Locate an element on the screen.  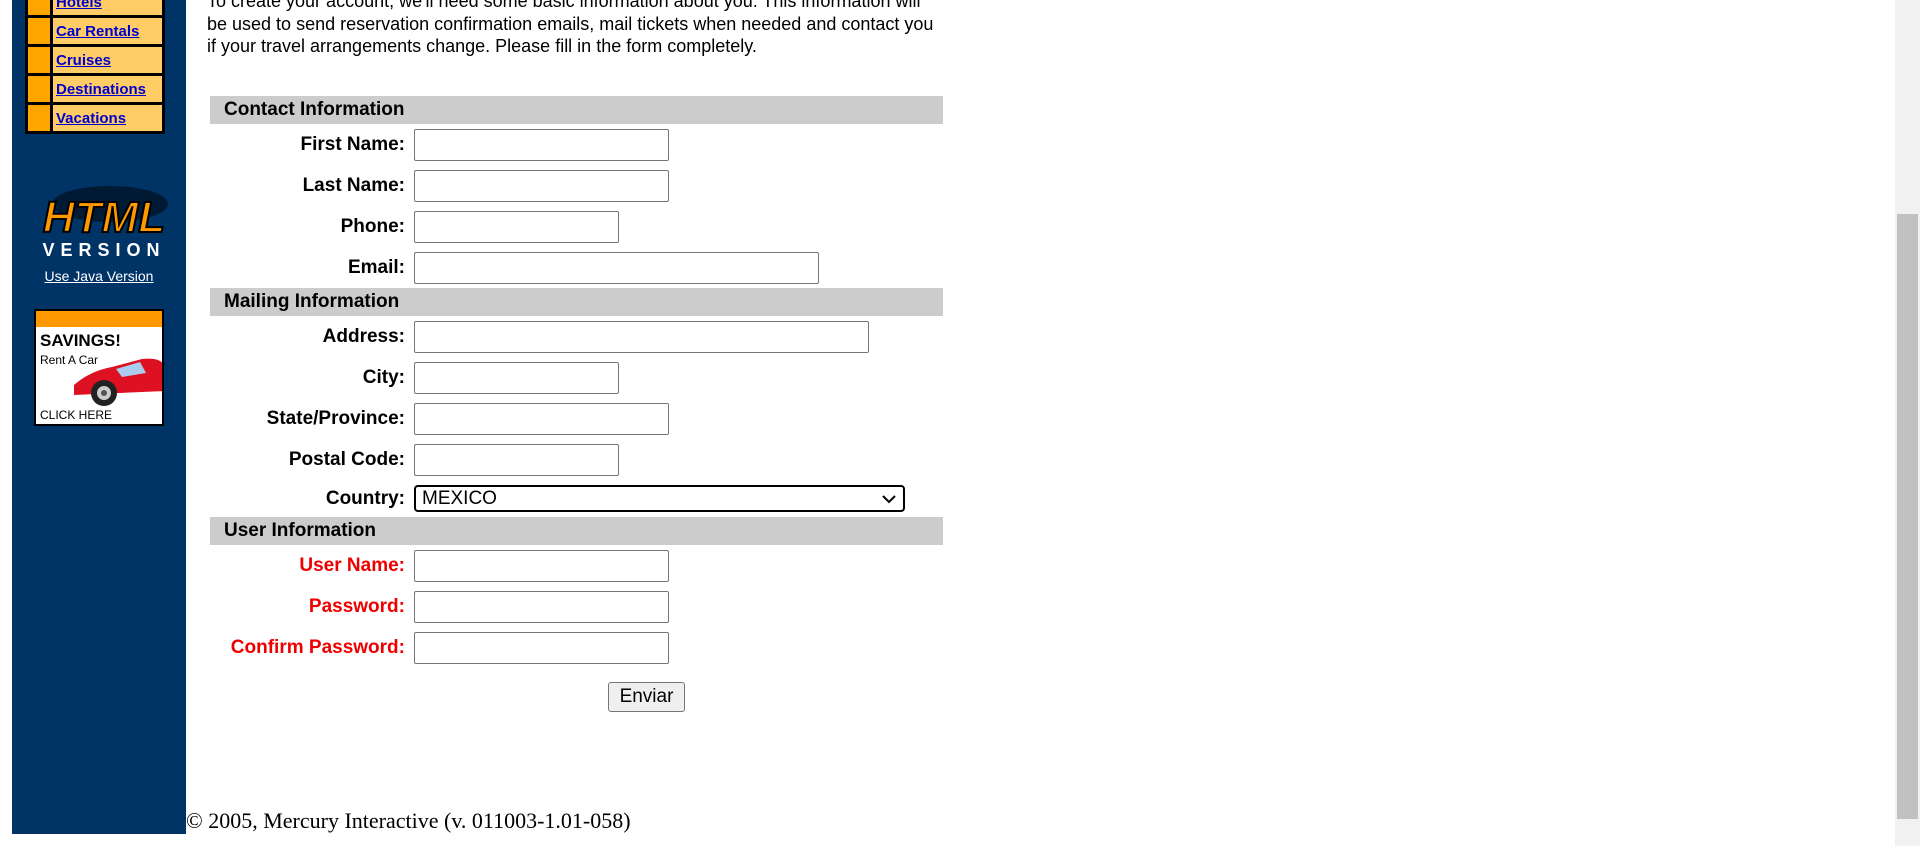
scrollbar-thumb is located at coordinates (1907, 516).